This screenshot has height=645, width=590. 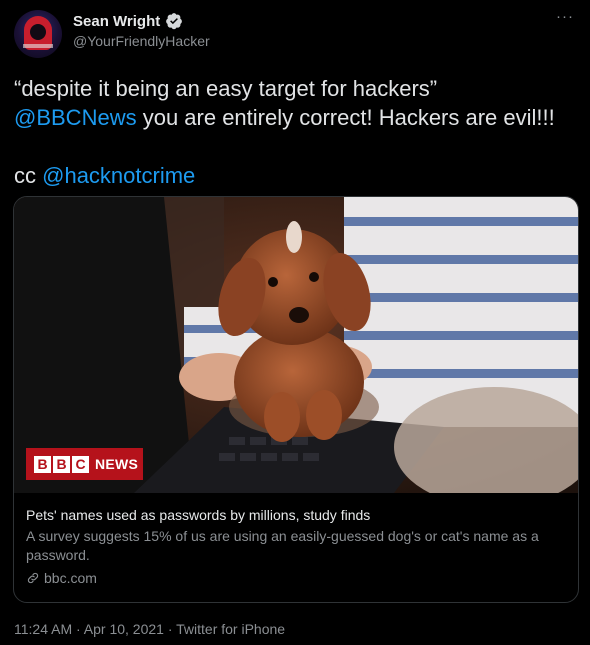 I want to click on avatar-banner-shape, so click(x=38, y=46).